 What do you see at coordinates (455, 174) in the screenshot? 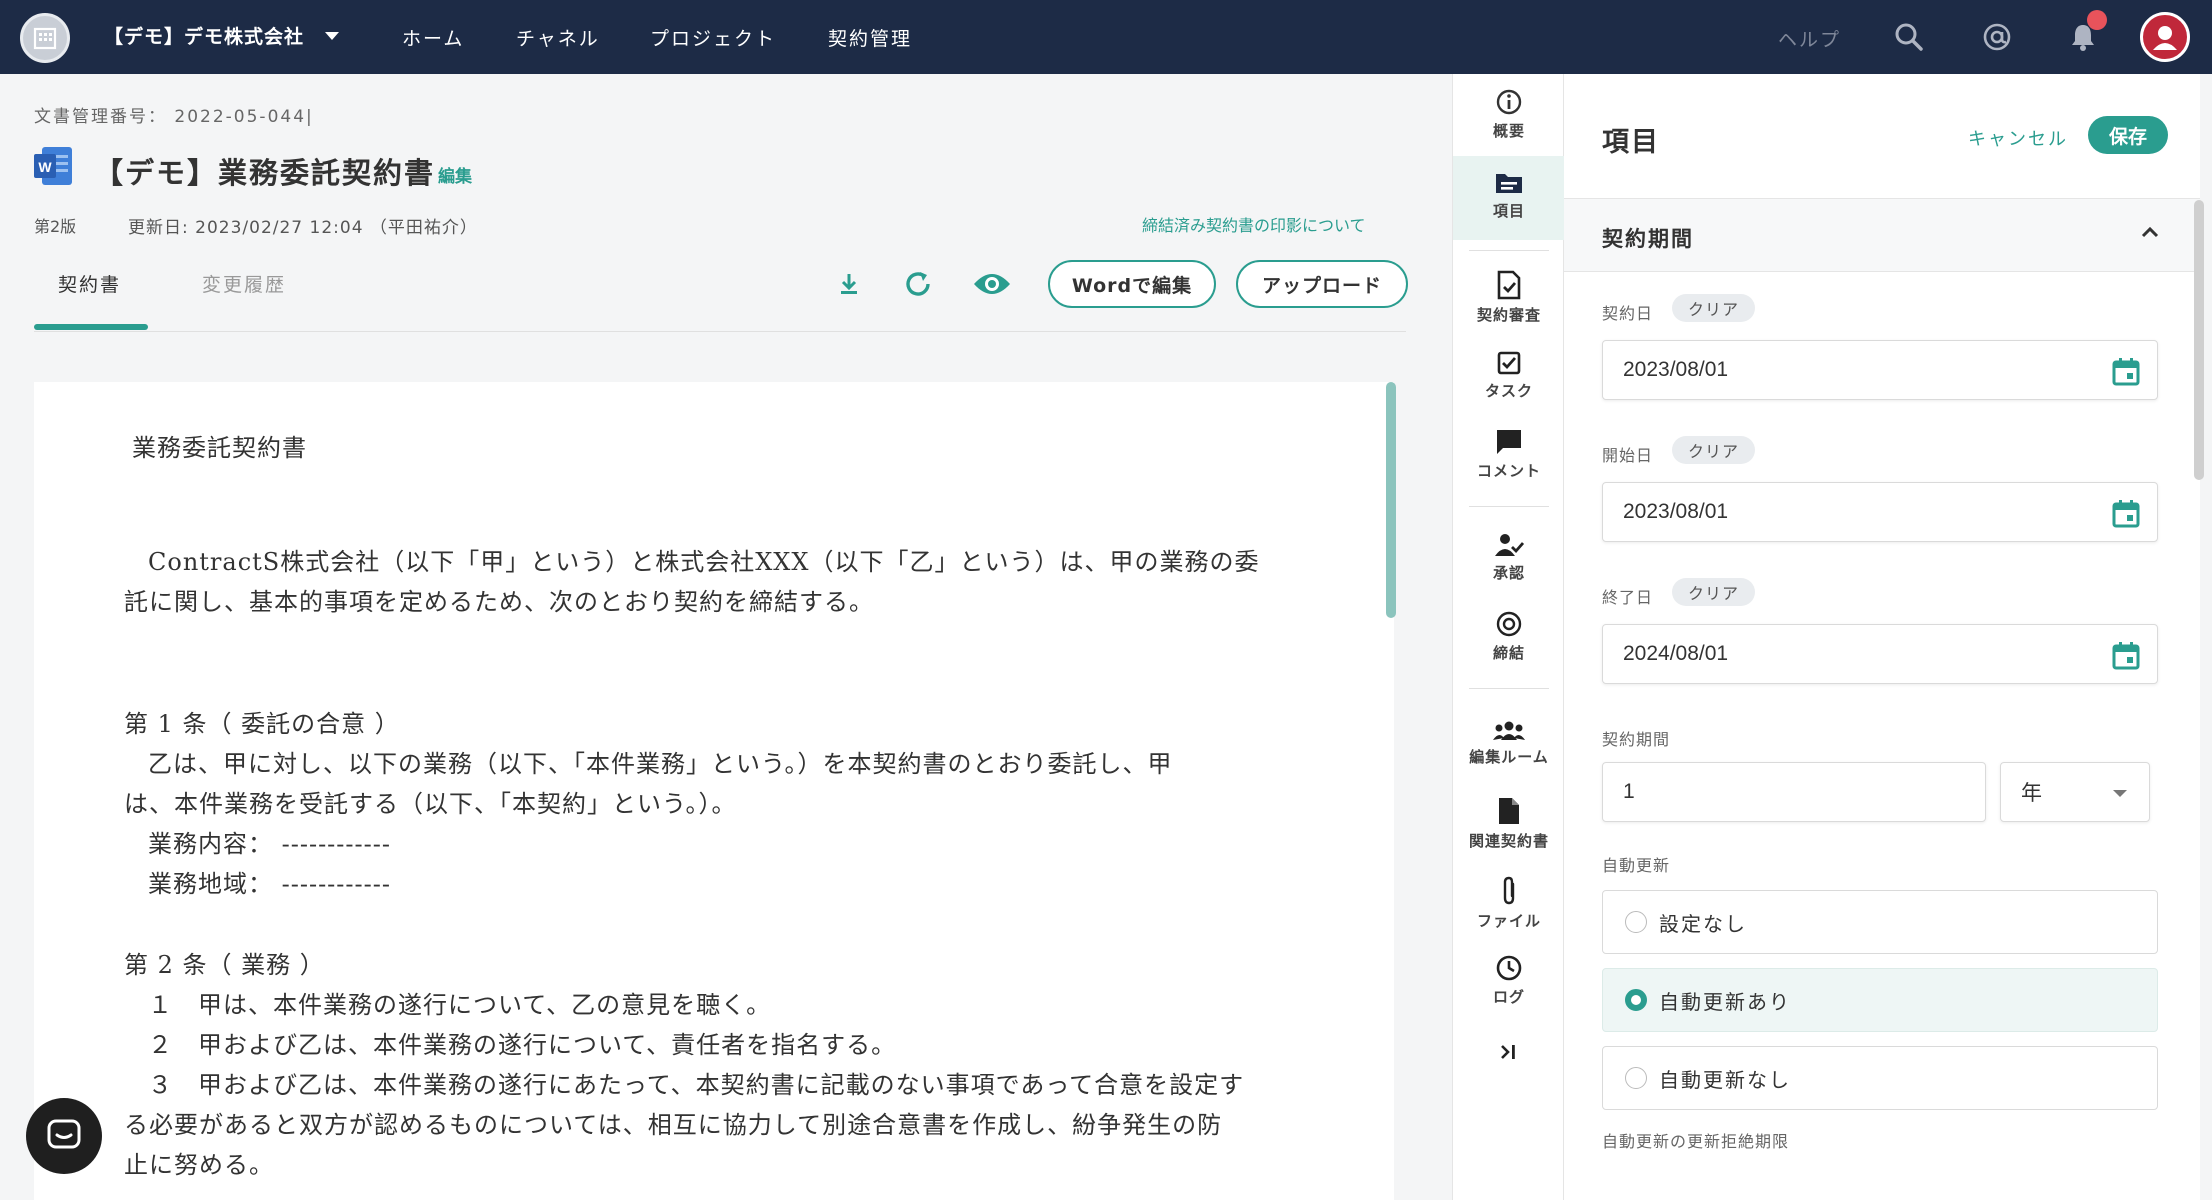
I see `edit-title-link: 編集` at bounding box center [455, 174].